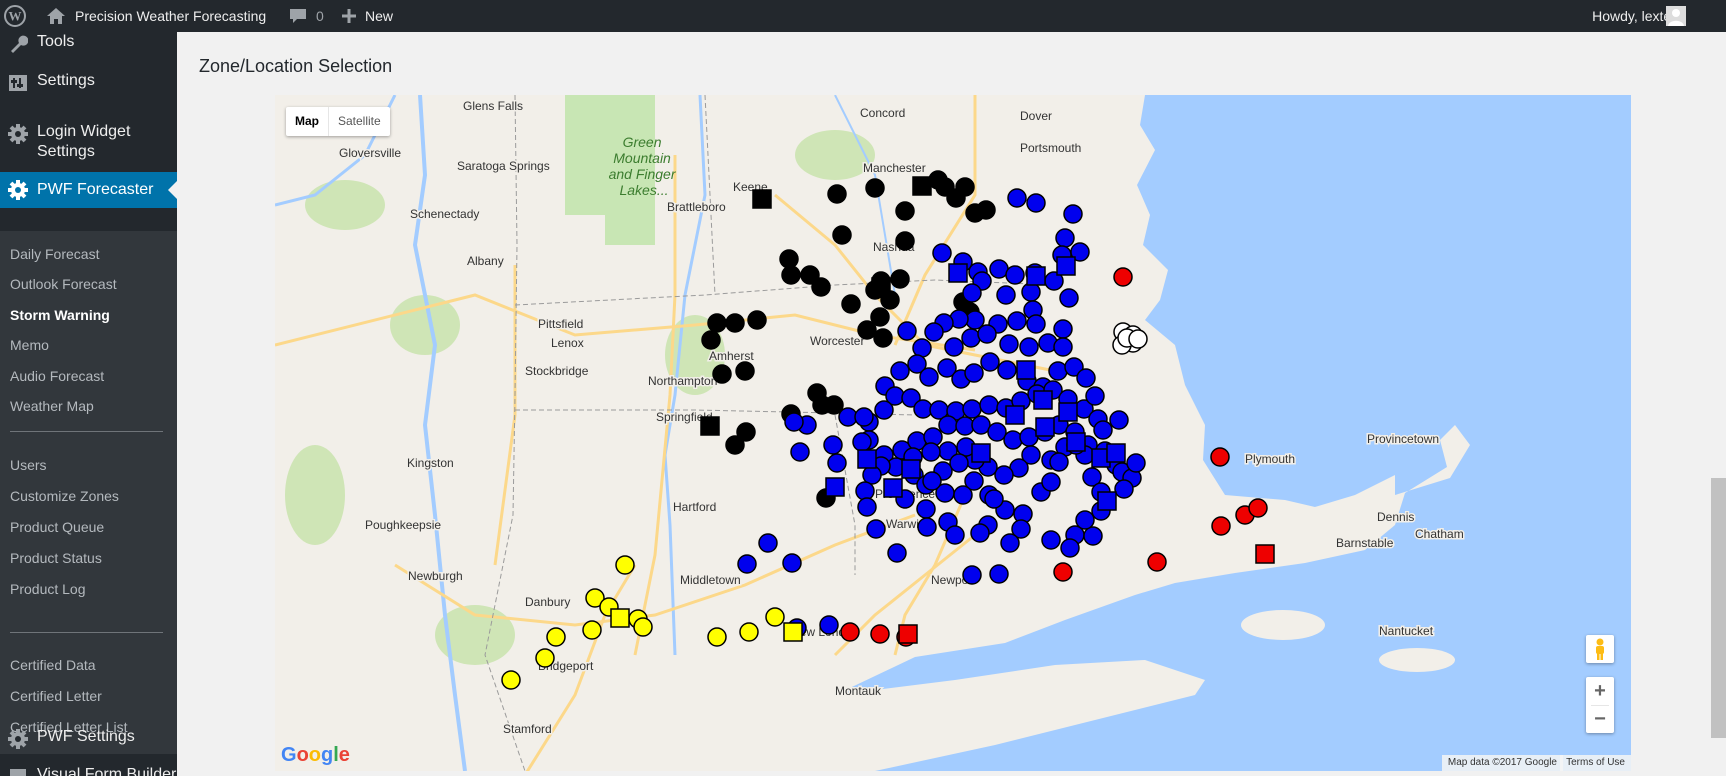 This screenshot has width=1726, height=776. Describe the element at coordinates (306, 16) in the screenshot. I see `comments-link: 0` at that location.